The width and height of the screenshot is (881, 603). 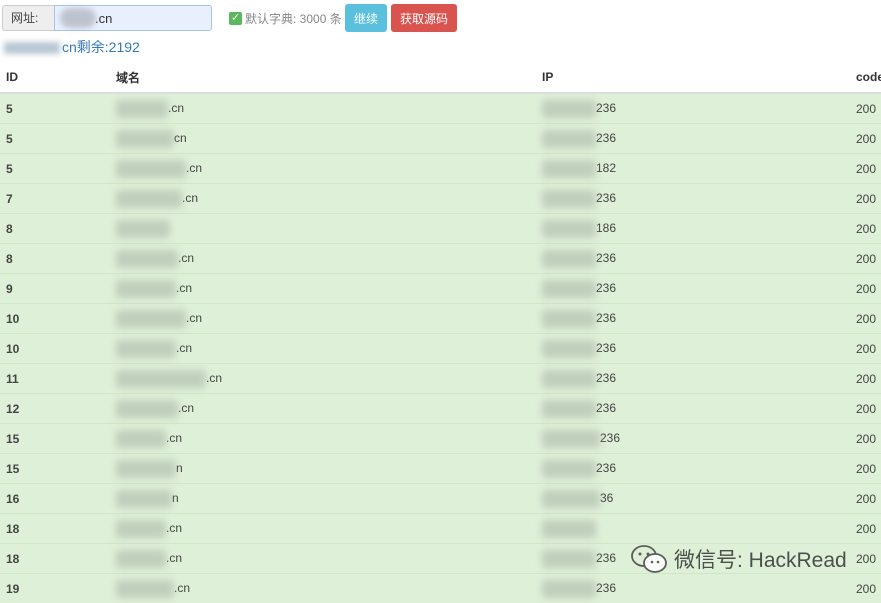 What do you see at coordinates (55, 559) in the screenshot?
I see `row-id: 18` at bounding box center [55, 559].